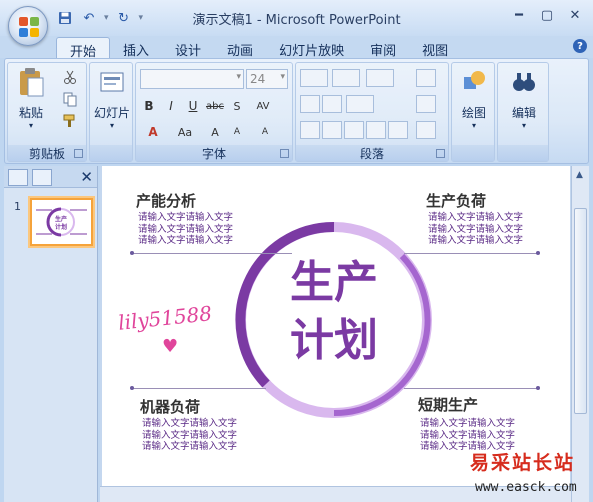 This screenshot has height=502, width=593. What do you see at coordinates (265, 132) in the screenshot?
I see `clear-format-icon: A` at bounding box center [265, 132].